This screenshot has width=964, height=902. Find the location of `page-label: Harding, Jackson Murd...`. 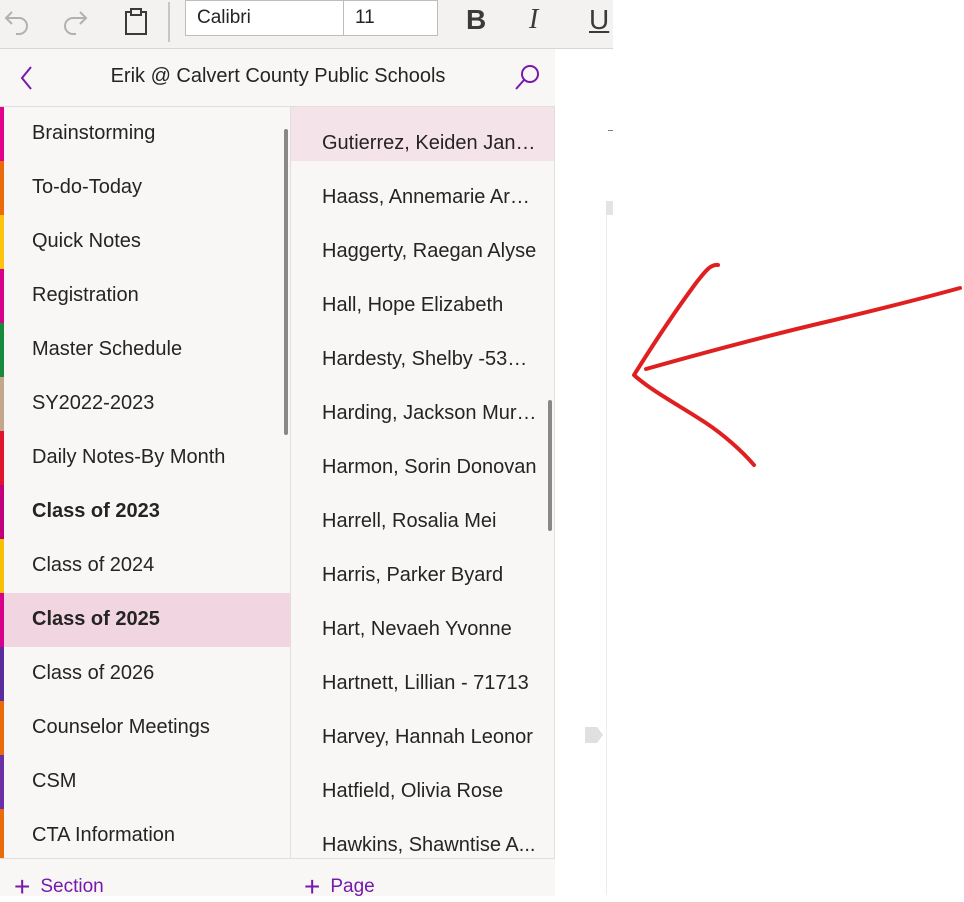

page-label: Harding, Jackson Murd... is located at coordinates (430, 413).